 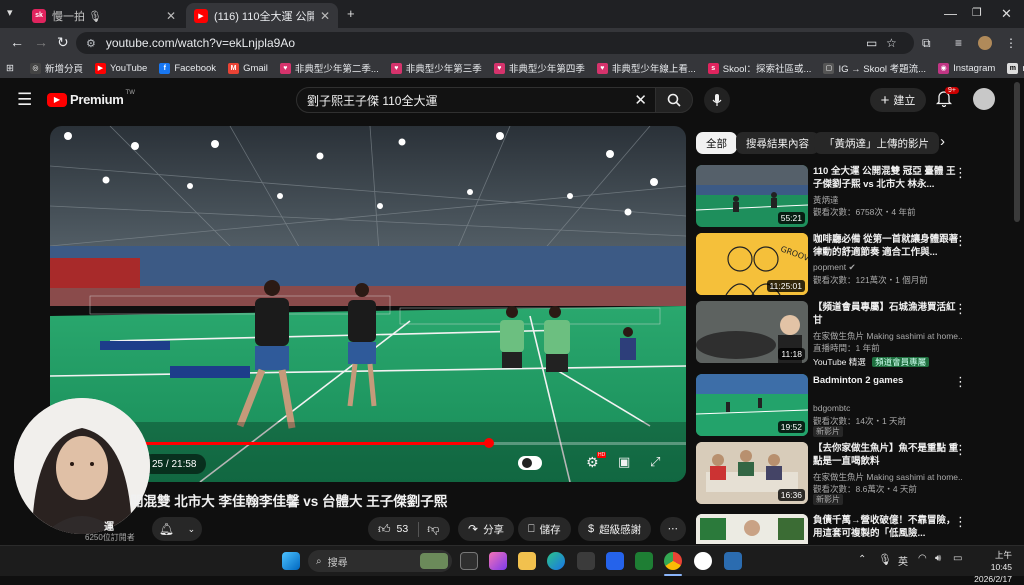 I want to click on speaker-icon: 🔊︎, so click(x=938, y=558).